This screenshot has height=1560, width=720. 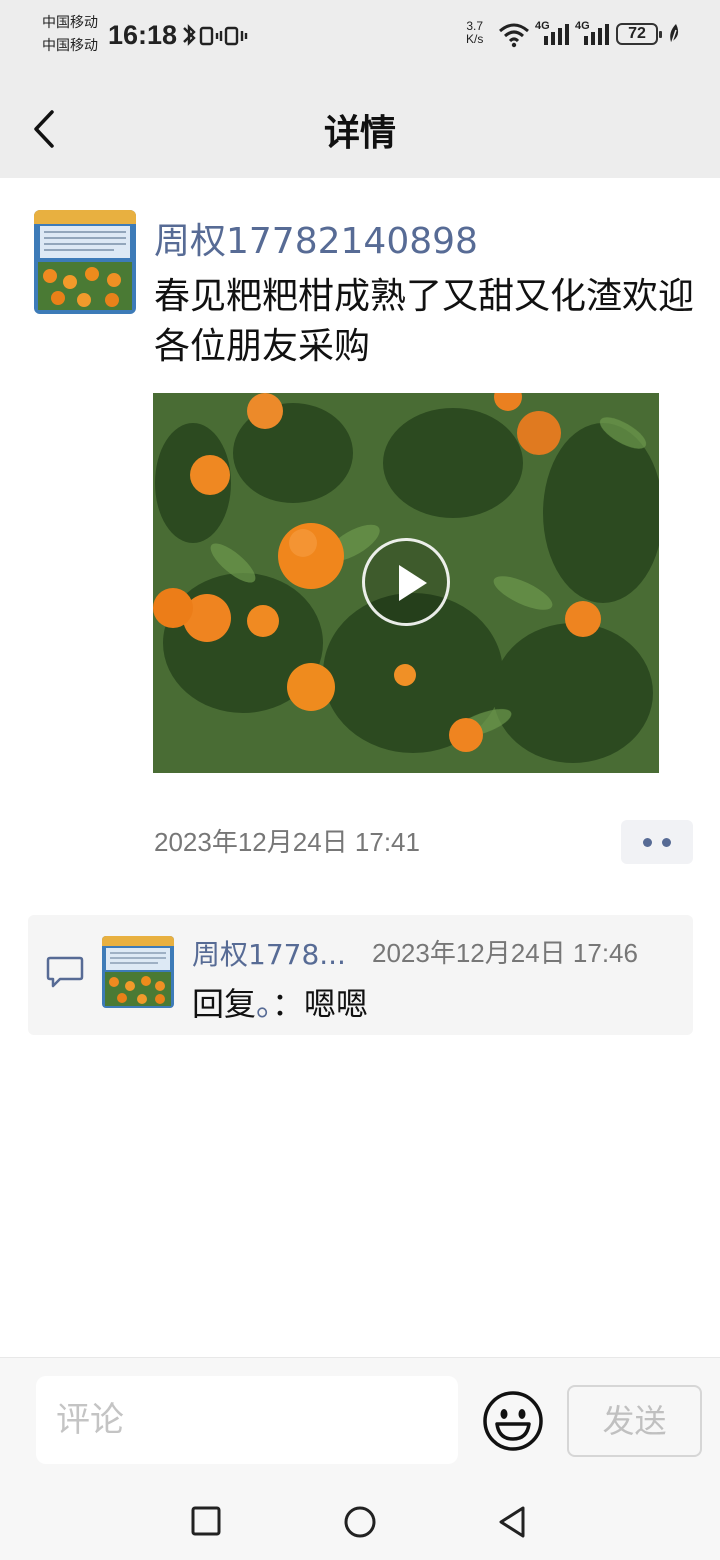 I want to click on post-author-name: 周权17782140898, so click(x=316, y=238).